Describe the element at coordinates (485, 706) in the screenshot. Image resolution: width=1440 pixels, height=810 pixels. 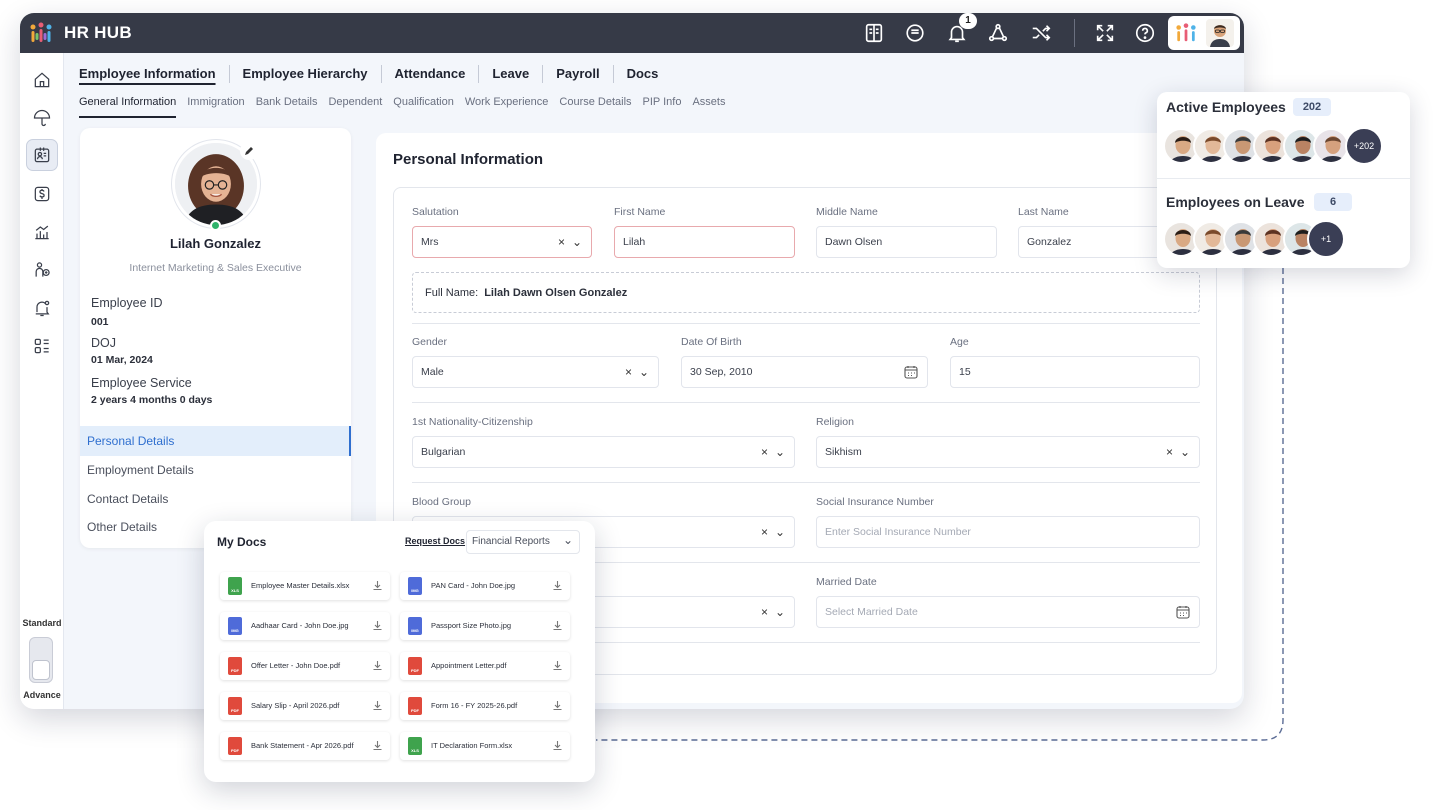
I see `doc-item: PDF Form 16 - FY 2025-26.pdf` at that location.